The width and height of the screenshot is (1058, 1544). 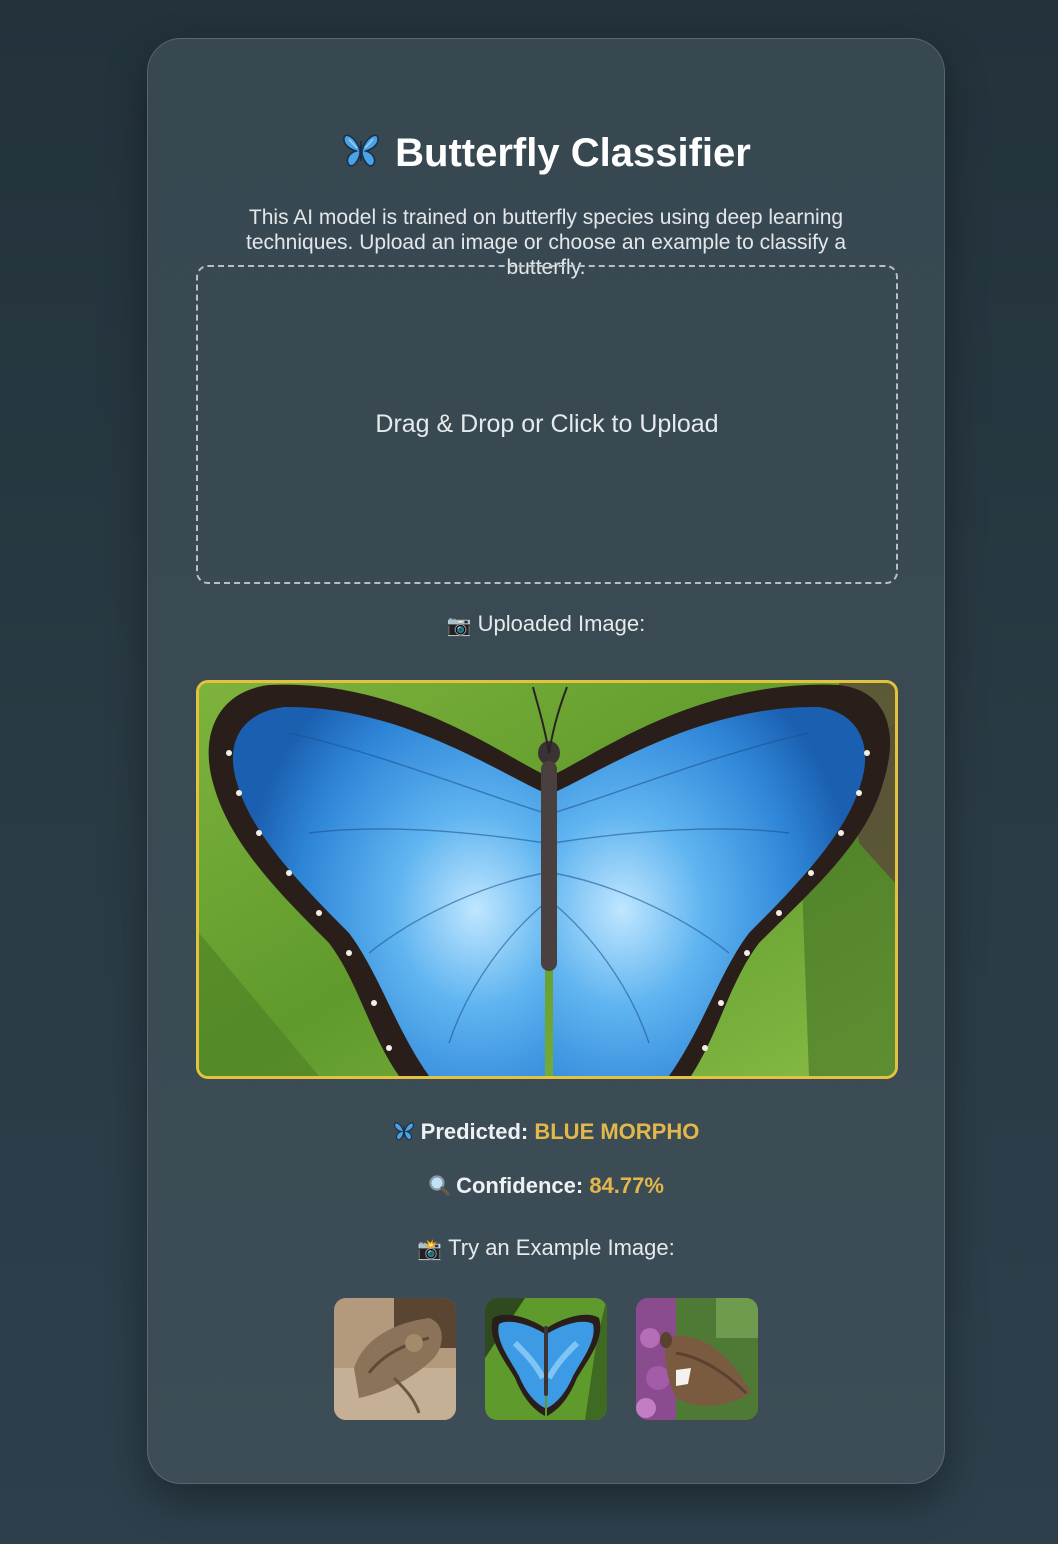 I want to click on uploaded-label-text: Uploaded Image:, so click(x=561, y=623).